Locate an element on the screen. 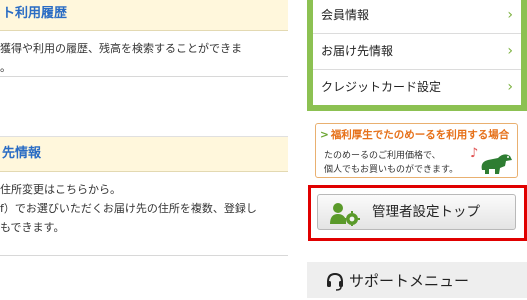  description-line: 住所変更はこちらから。 is located at coordinates (60, 189).